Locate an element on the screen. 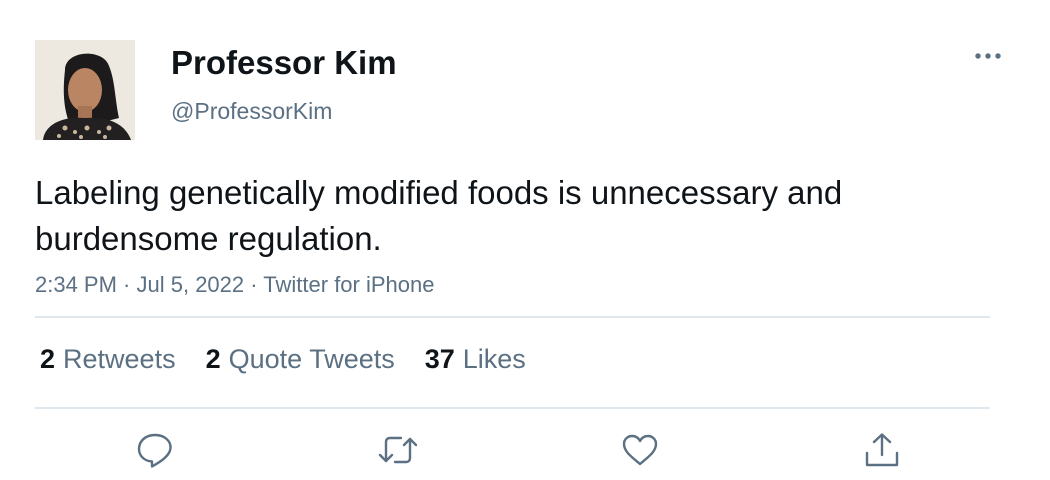 The height and width of the screenshot is (480, 1050). retweet-button is located at coordinates (398, 450).